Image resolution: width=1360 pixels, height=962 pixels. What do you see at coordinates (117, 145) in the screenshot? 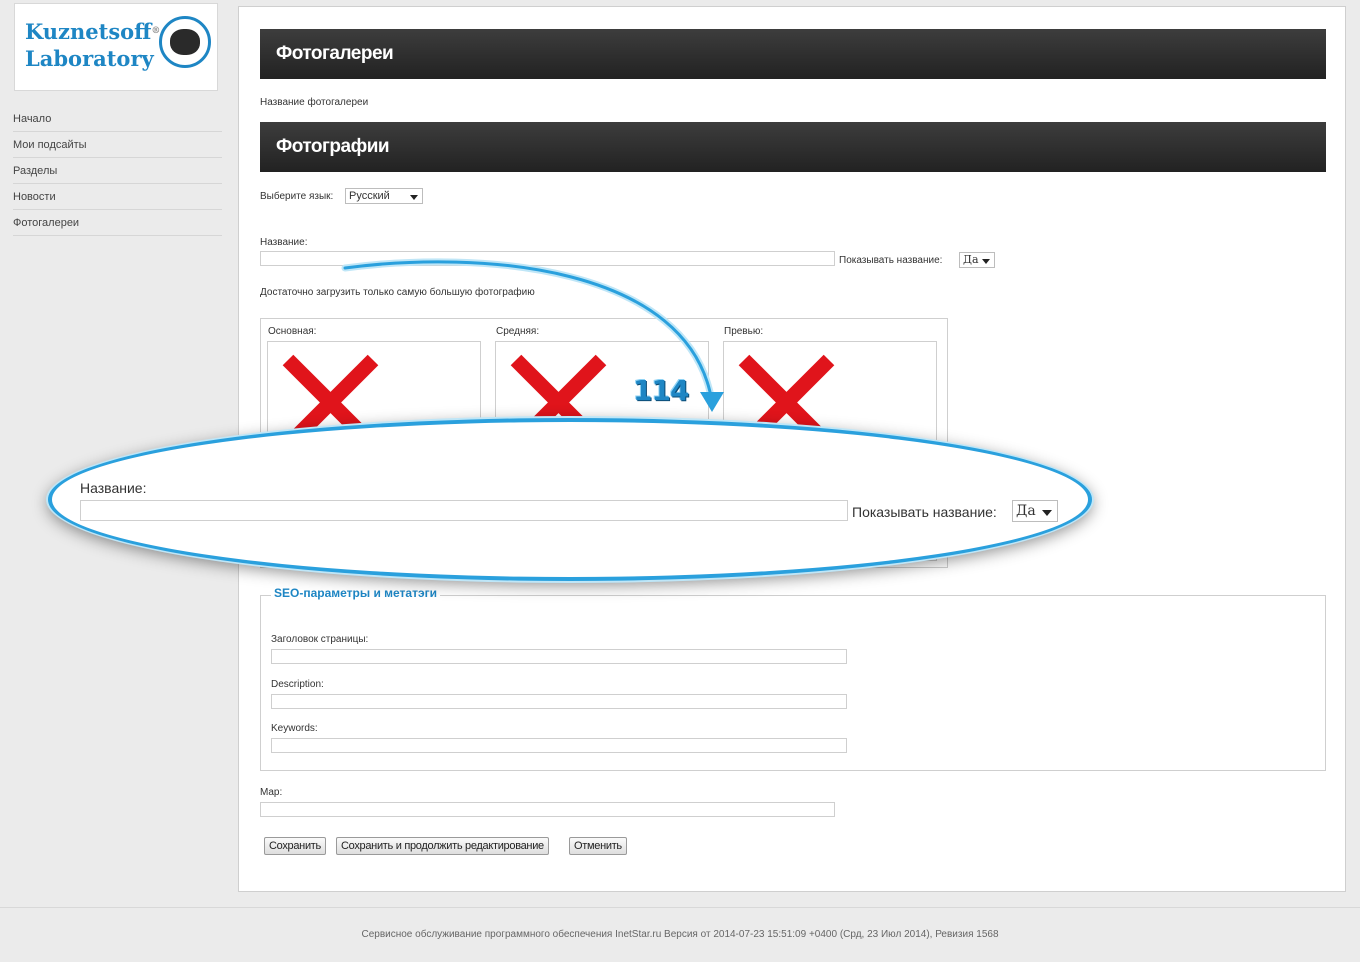
I see `sidebar-item-subsites: Мои подсайты` at bounding box center [117, 145].